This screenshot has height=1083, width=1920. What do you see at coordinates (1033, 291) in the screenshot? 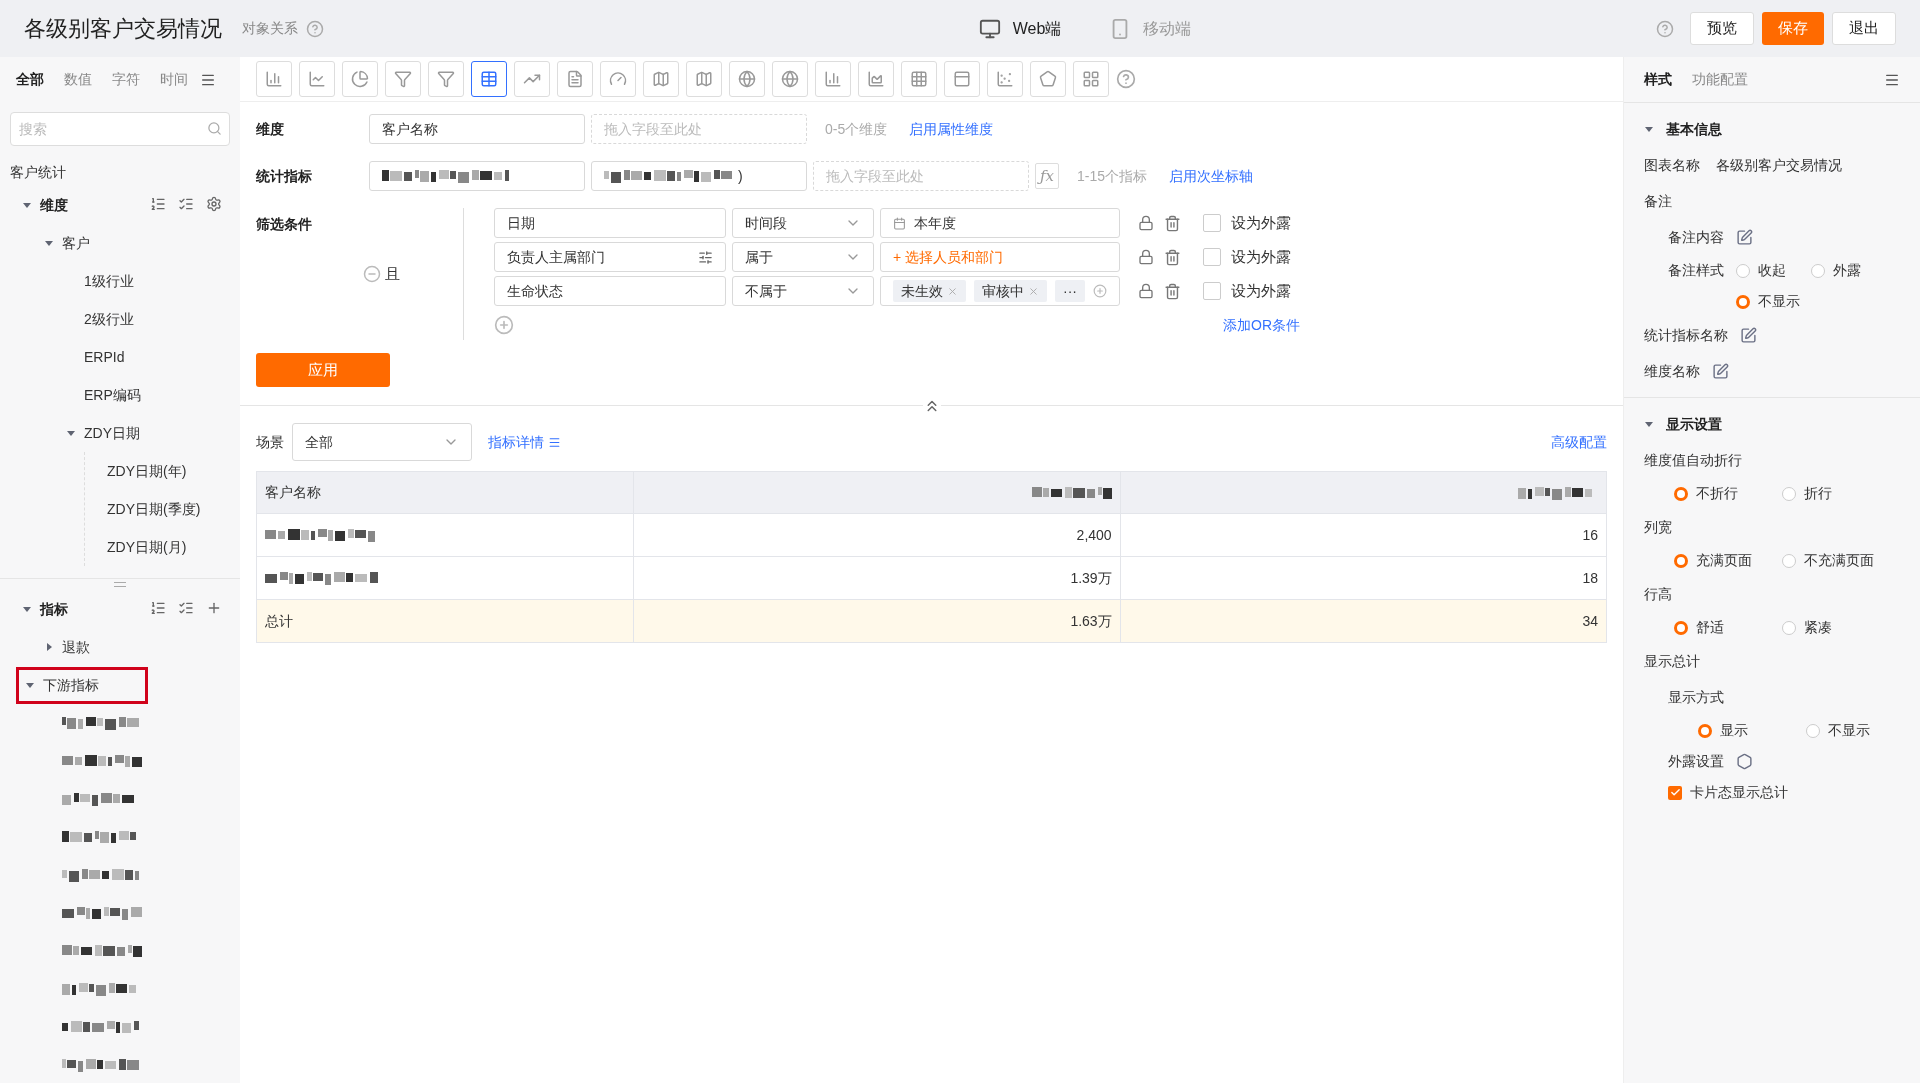
I see `remove-icon` at bounding box center [1033, 291].